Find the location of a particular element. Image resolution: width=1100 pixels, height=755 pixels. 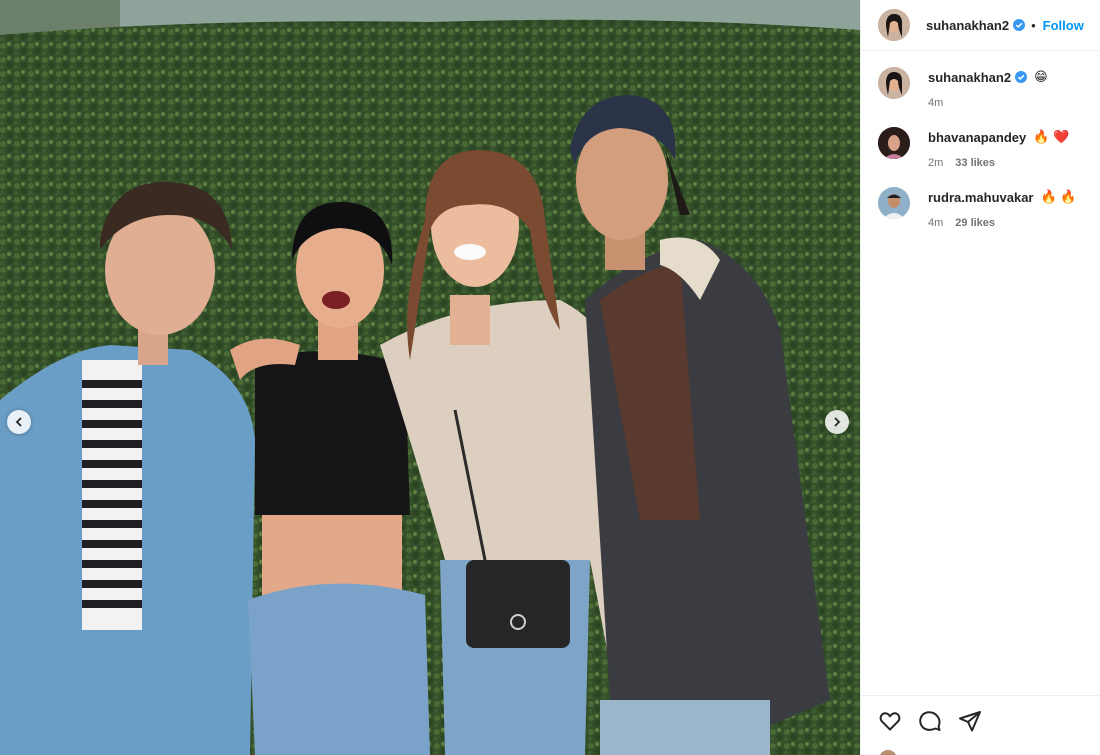

comment-likes: 29 likes is located at coordinates (975, 223).